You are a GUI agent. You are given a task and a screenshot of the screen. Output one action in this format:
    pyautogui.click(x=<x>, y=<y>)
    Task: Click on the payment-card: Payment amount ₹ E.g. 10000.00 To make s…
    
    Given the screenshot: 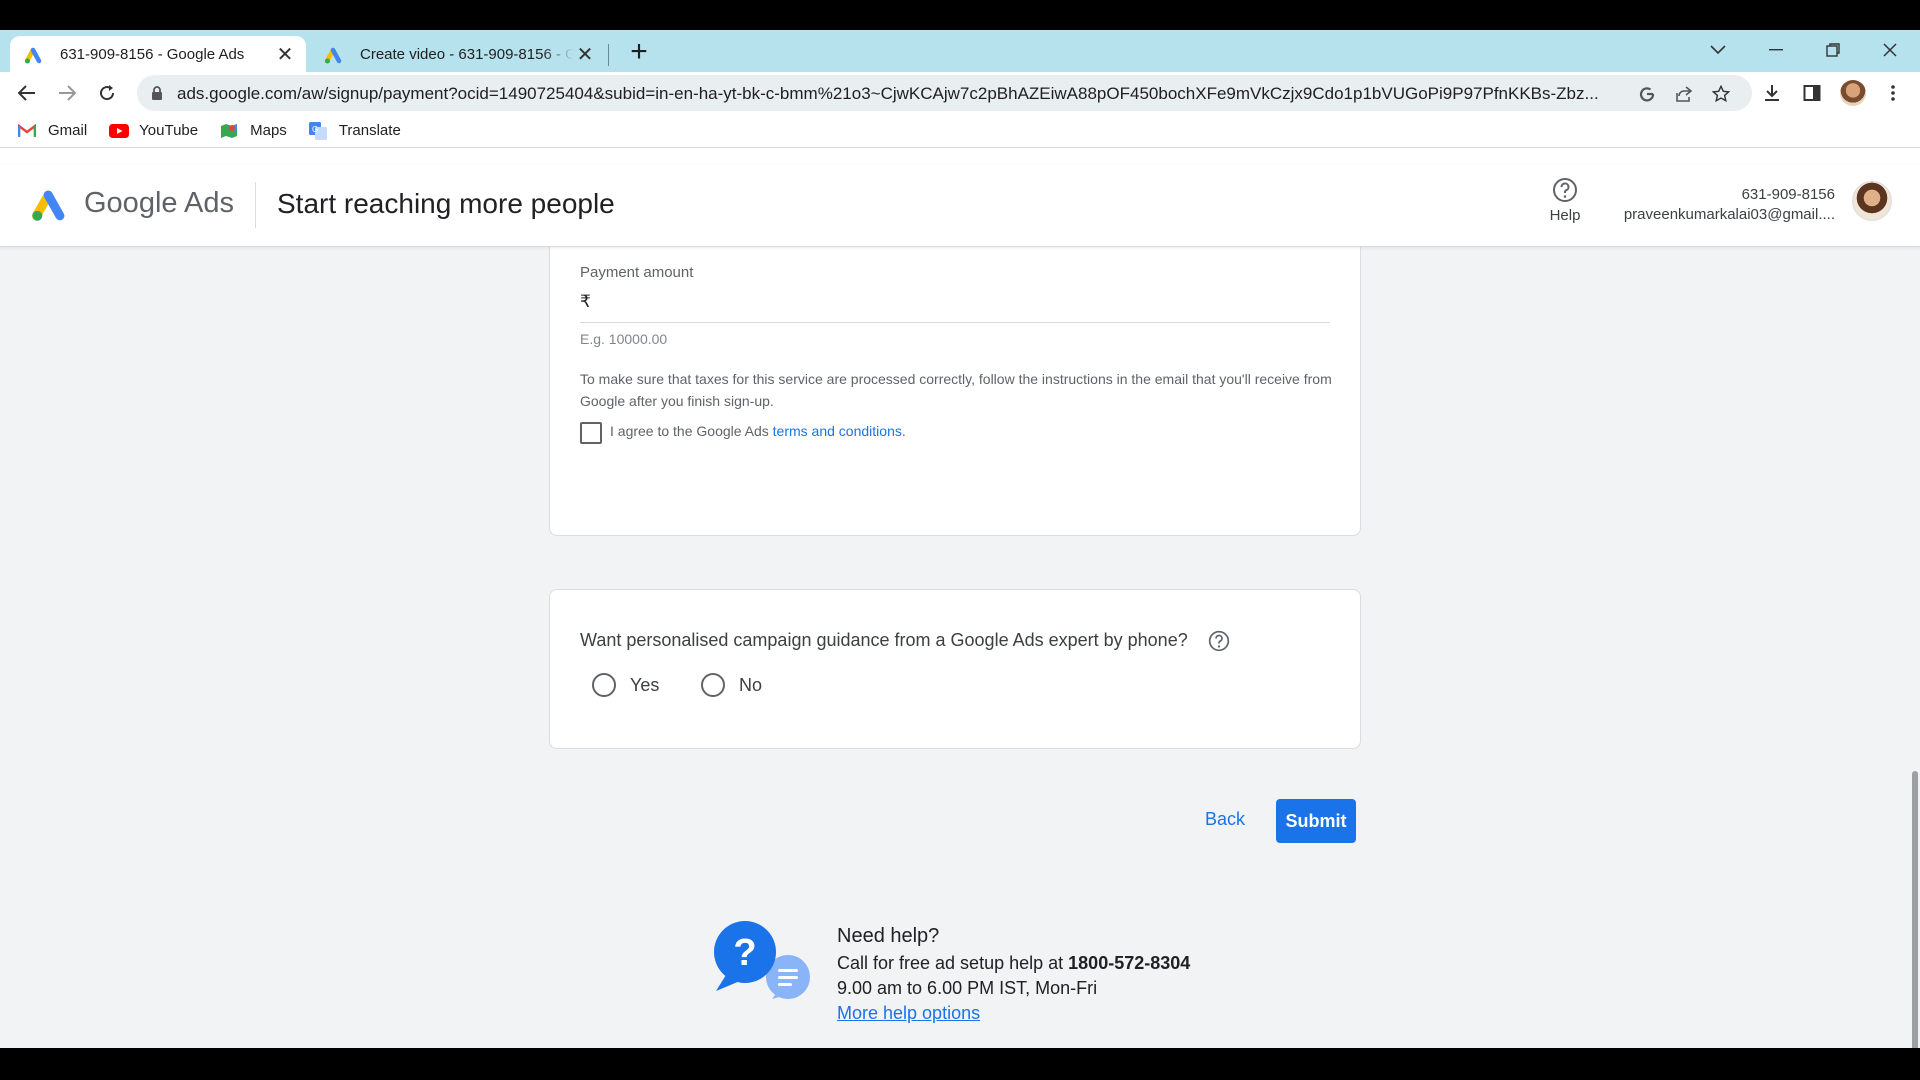 What is the action you would take?
    pyautogui.click(x=955, y=391)
    